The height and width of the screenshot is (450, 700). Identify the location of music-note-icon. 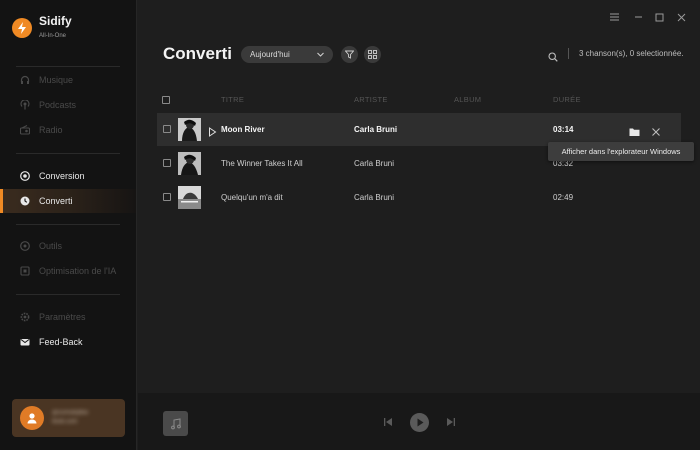
(175, 423).